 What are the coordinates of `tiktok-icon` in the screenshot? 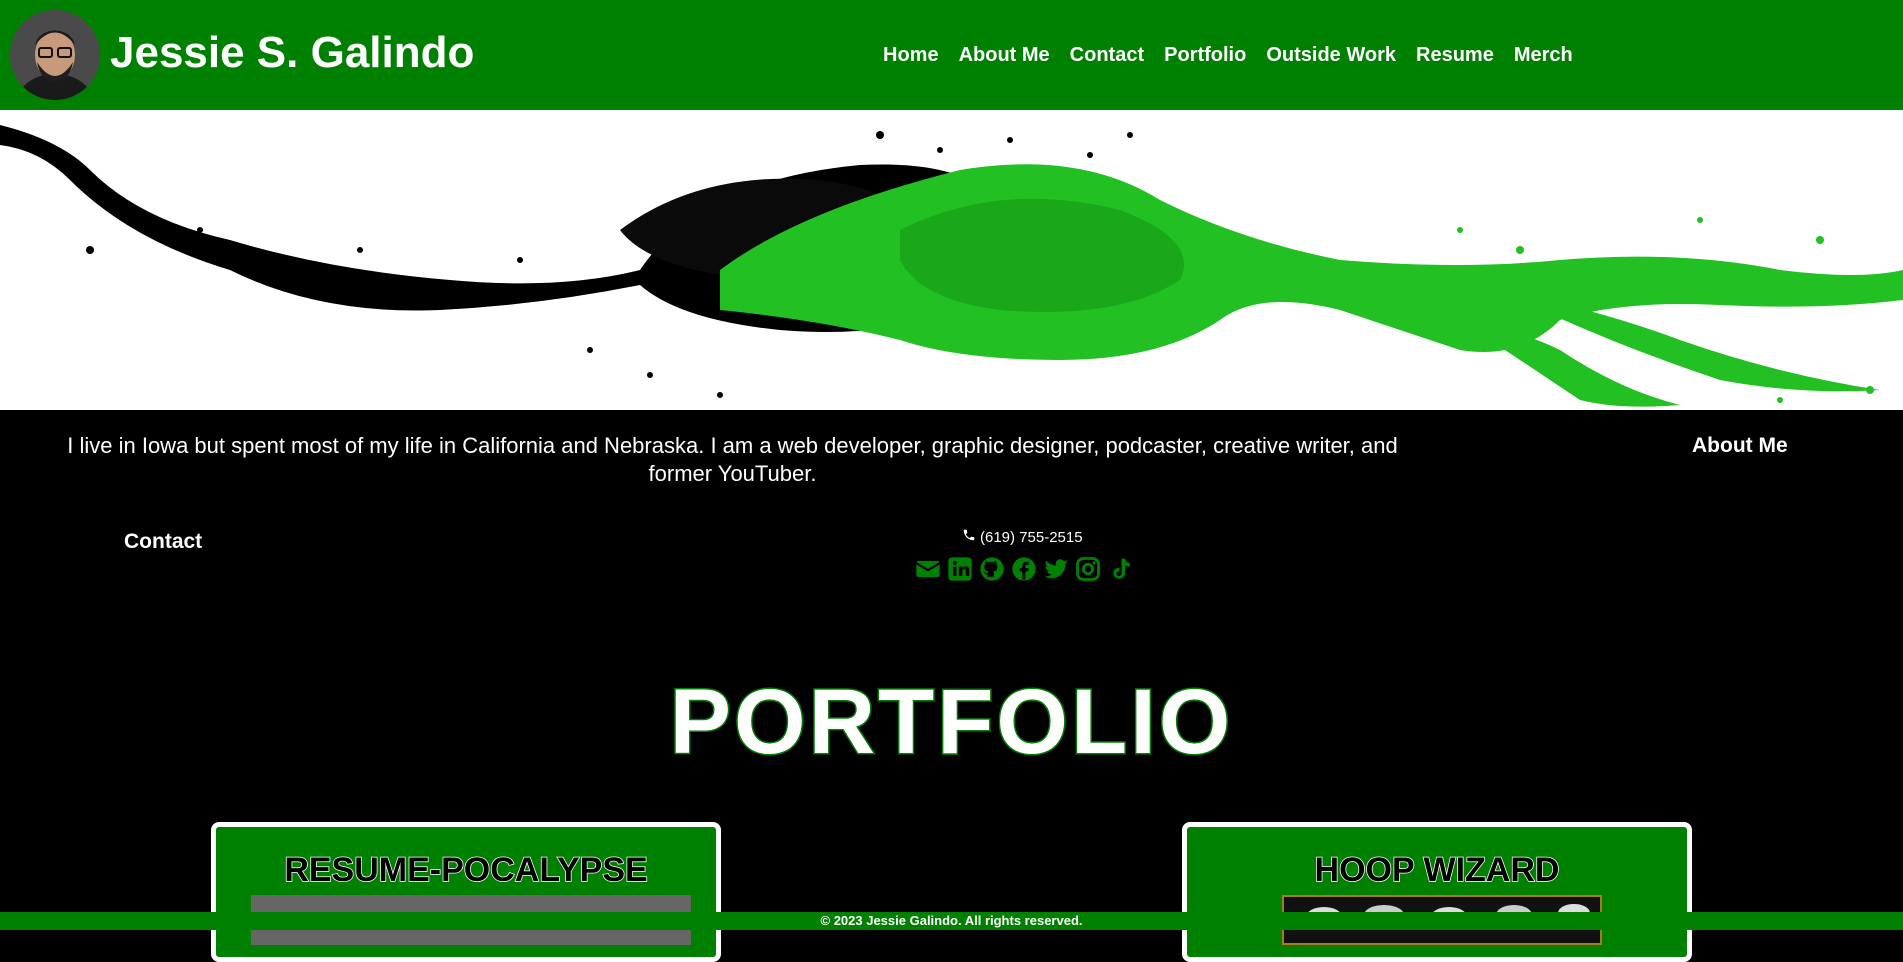 It's located at (1120, 569).